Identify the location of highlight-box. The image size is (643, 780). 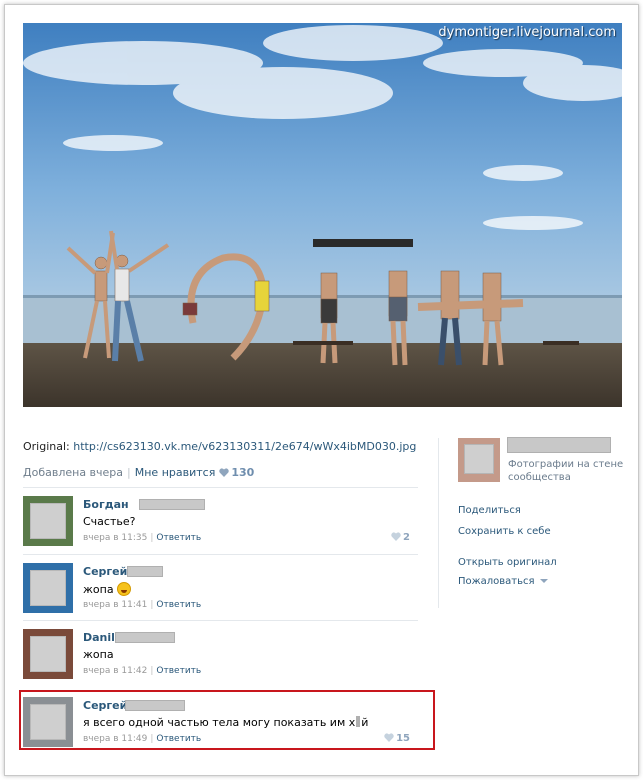
(227, 720).